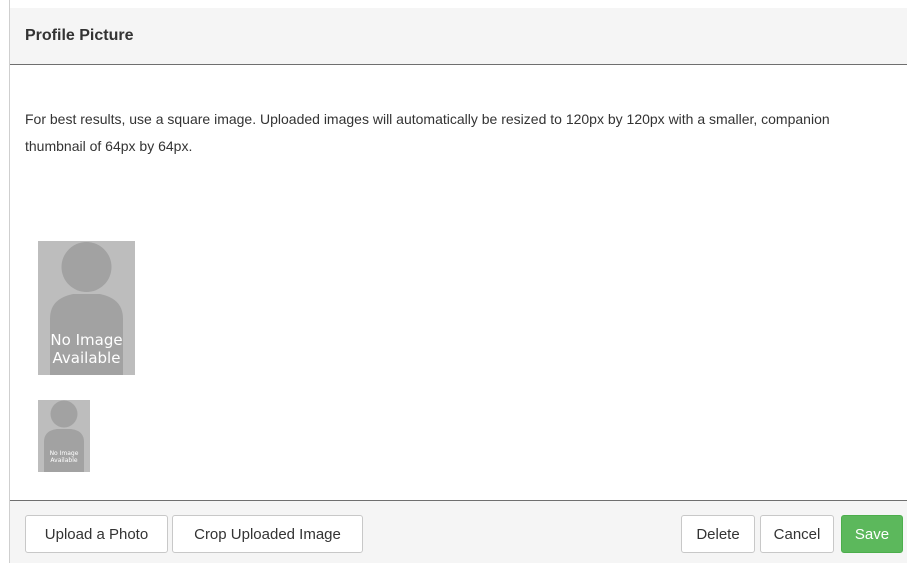 The image size is (907, 563). What do you see at coordinates (458, 36) in the screenshot?
I see `dialog-header: Profile Picture` at bounding box center [458, 36].